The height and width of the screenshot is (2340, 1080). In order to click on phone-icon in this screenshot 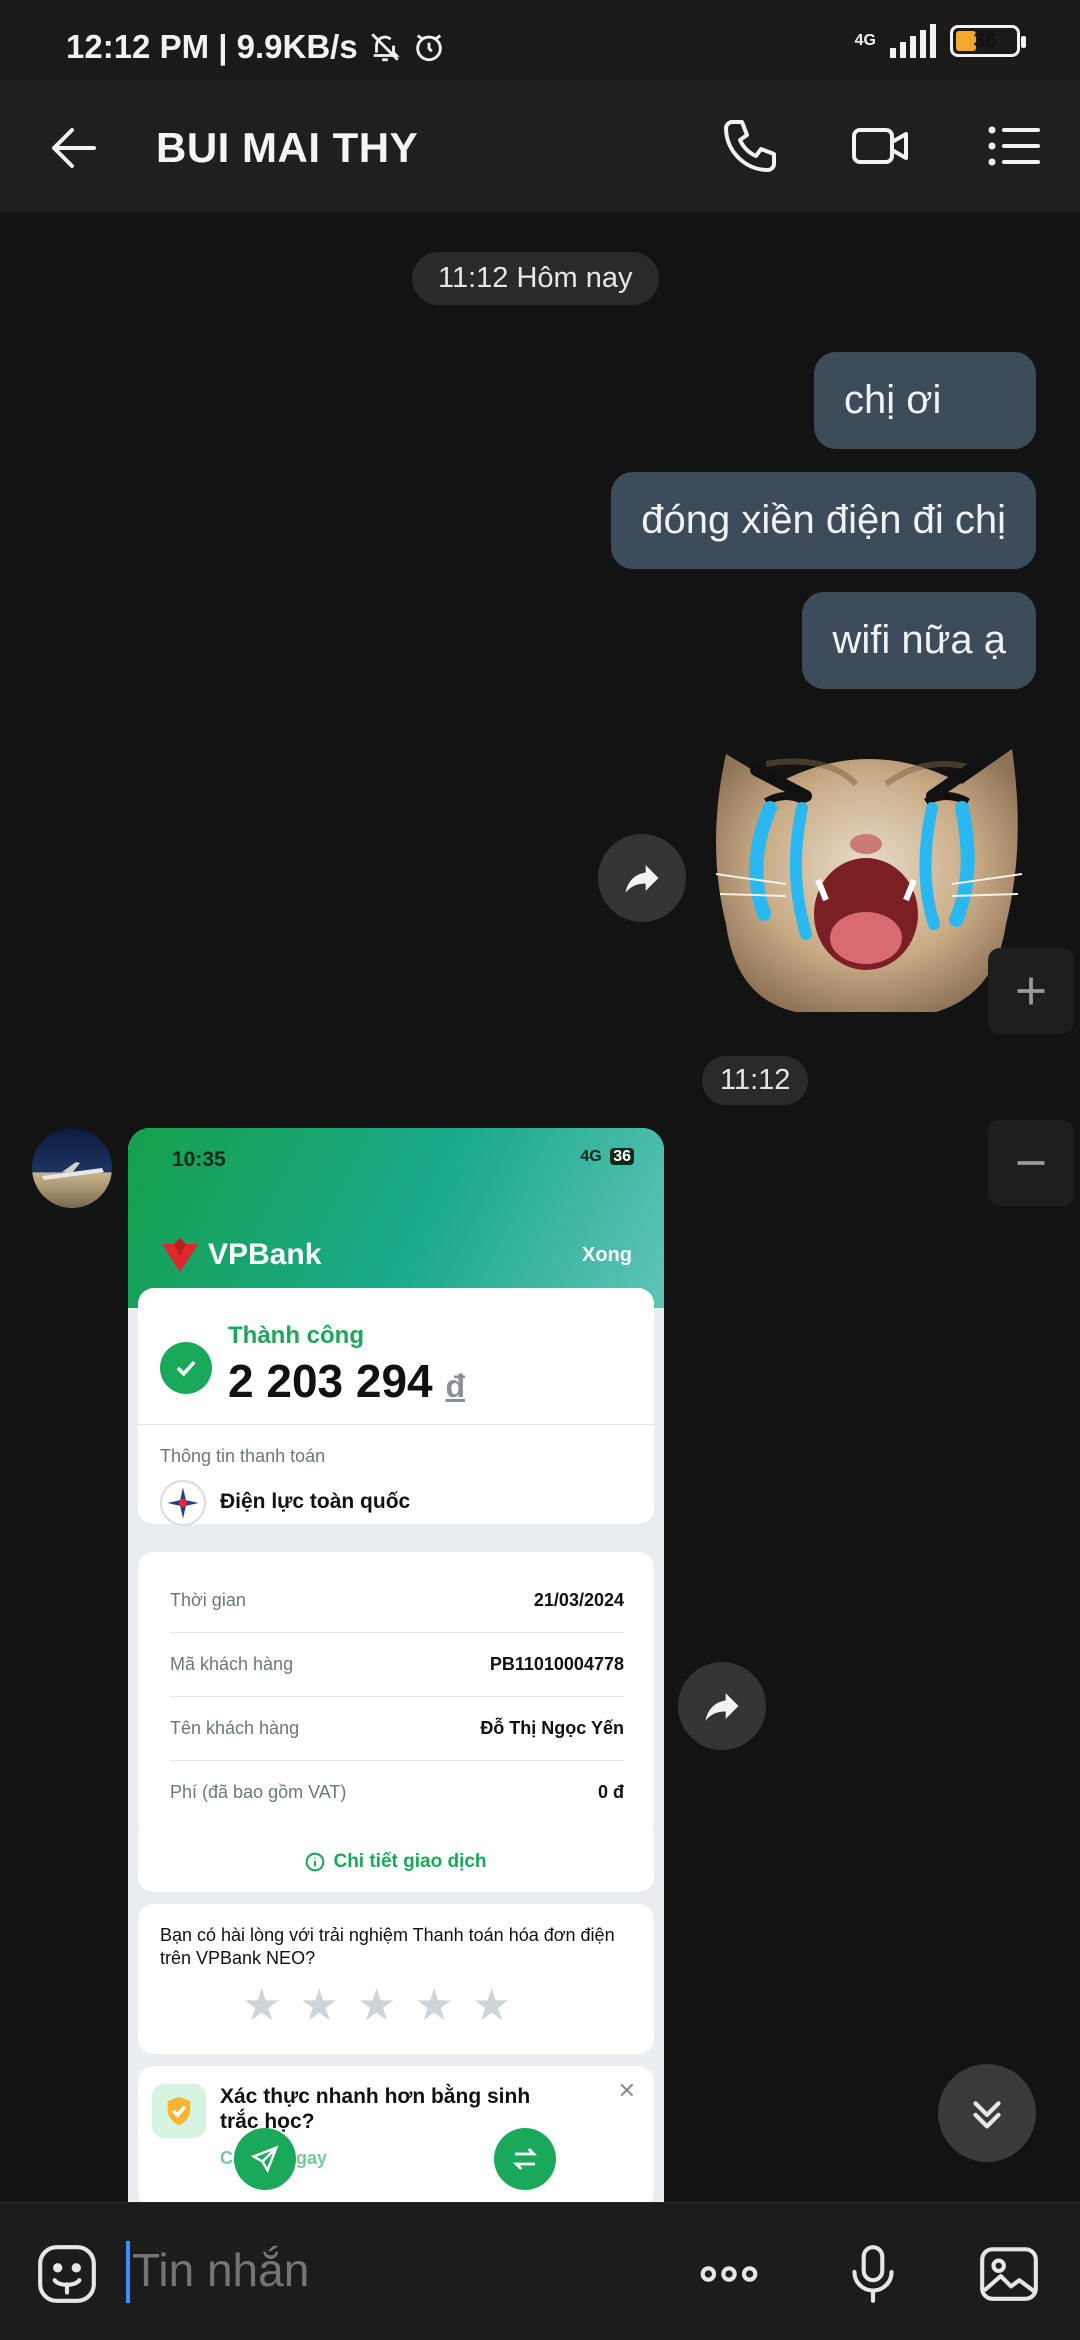, I will do `click(750, 146)`.